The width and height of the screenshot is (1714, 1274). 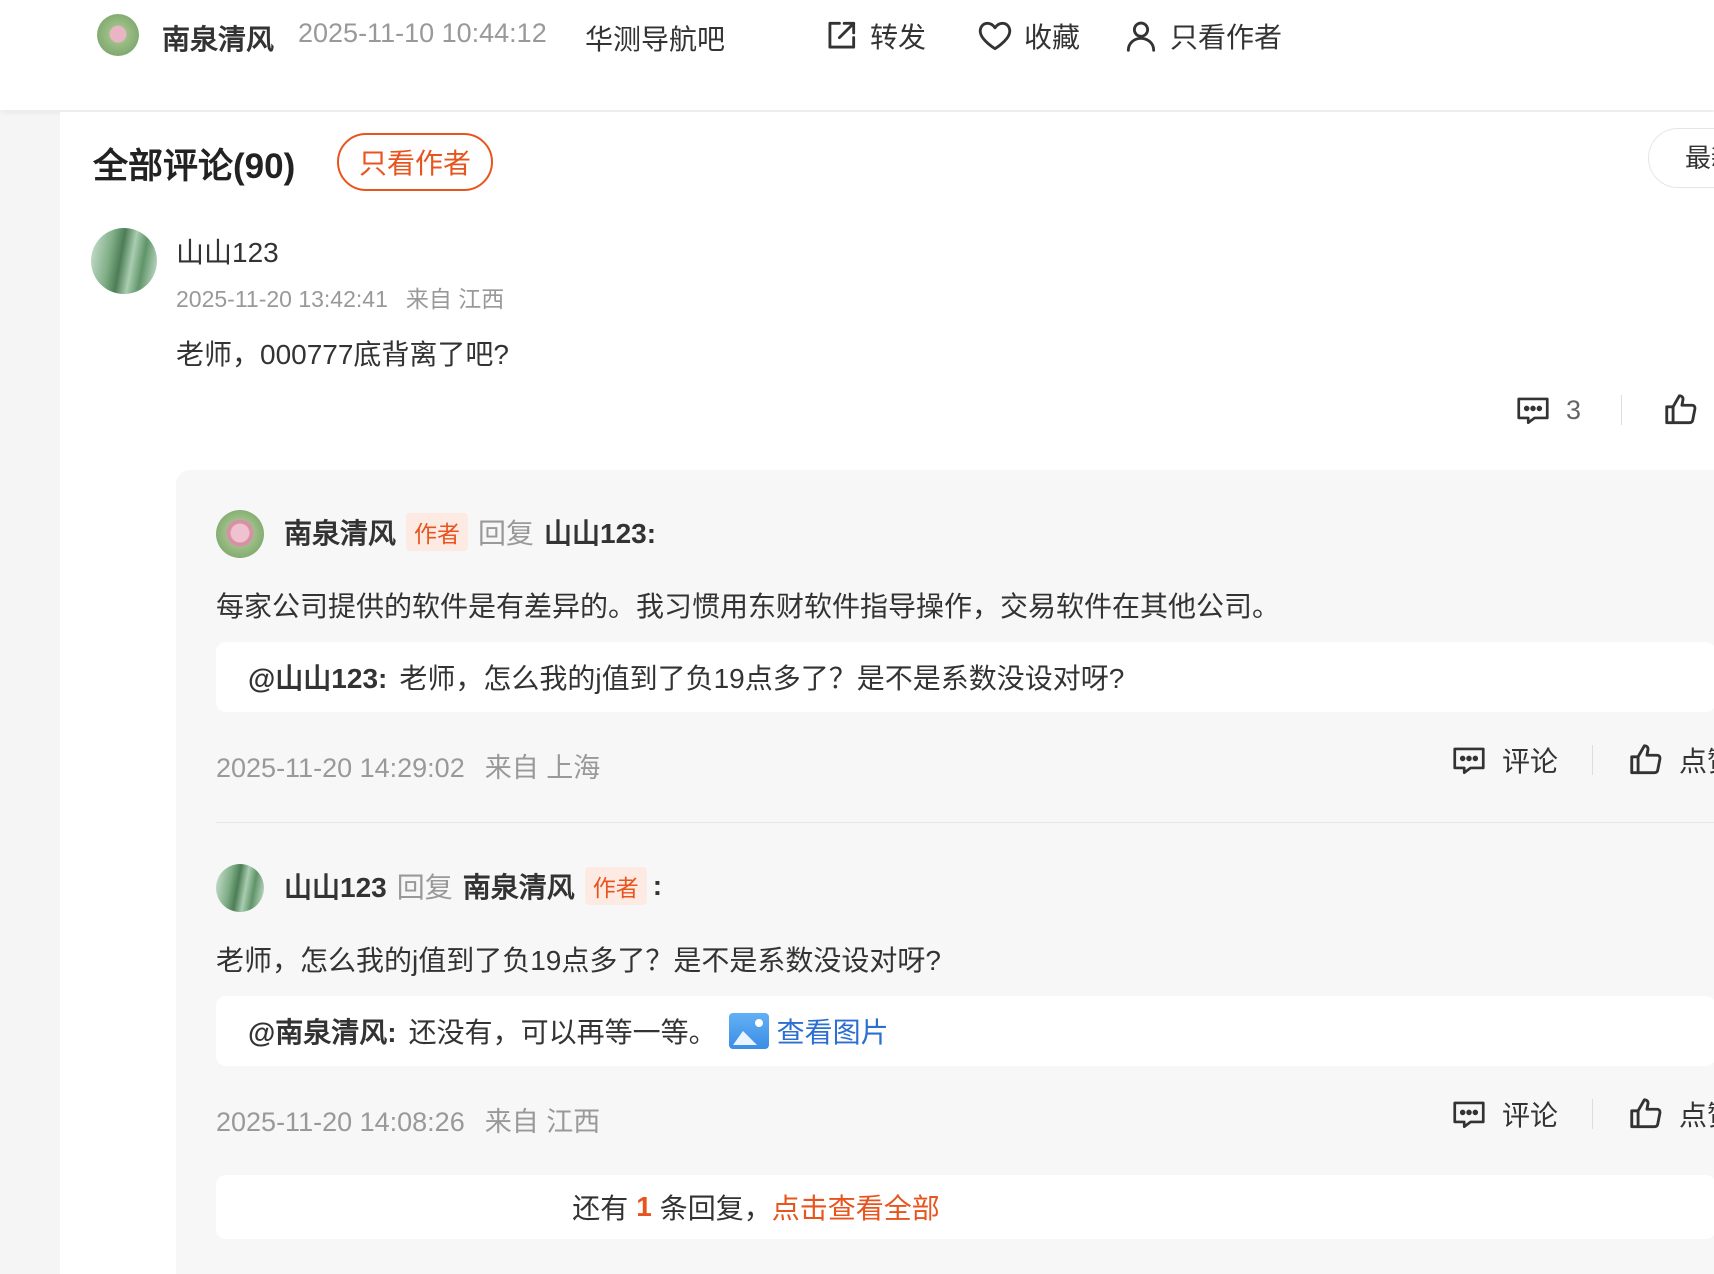 I want to click on share-icon, so click(x=841, y=36).